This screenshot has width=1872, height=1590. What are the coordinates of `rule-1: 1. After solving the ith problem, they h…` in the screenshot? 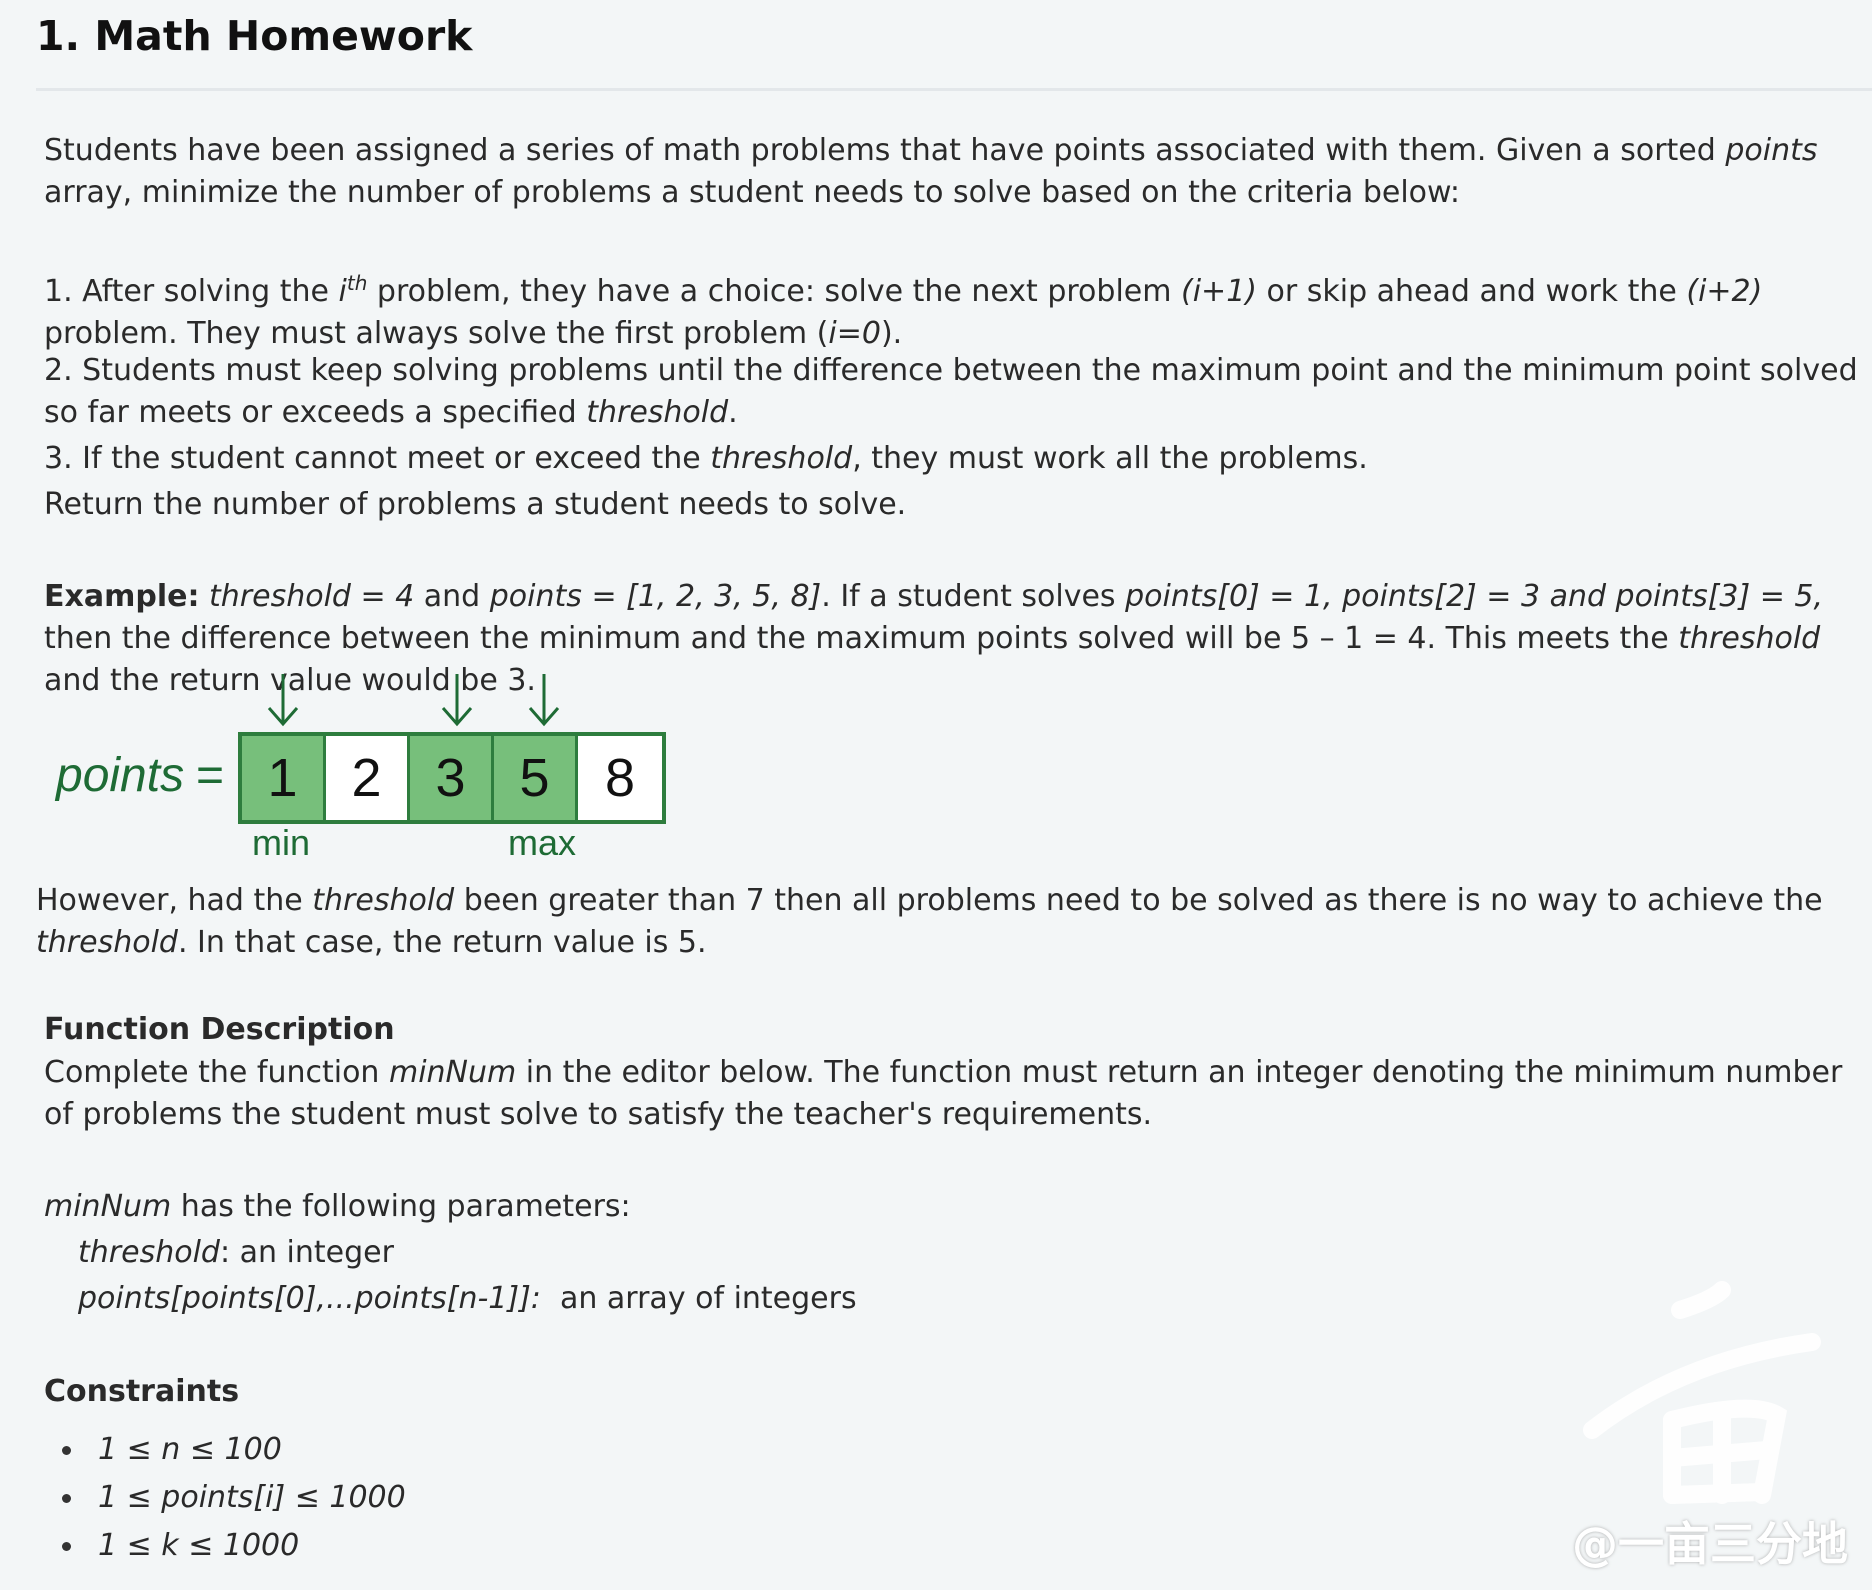 It's located at (903, 311).